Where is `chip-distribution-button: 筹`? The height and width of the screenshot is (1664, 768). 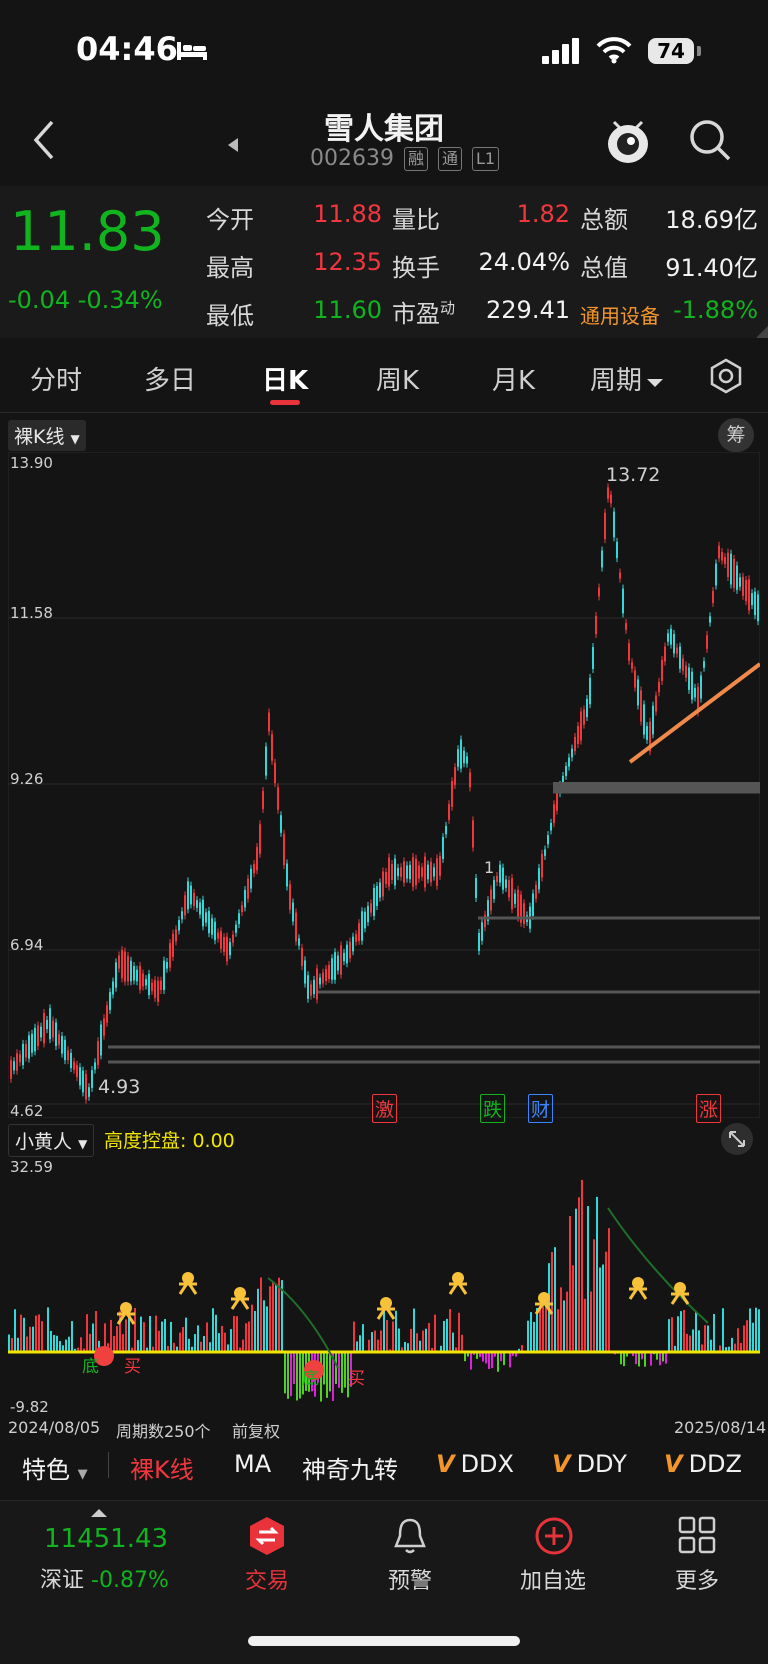
chip-distribution-button: 筹 is located at coordinates (736, 435).